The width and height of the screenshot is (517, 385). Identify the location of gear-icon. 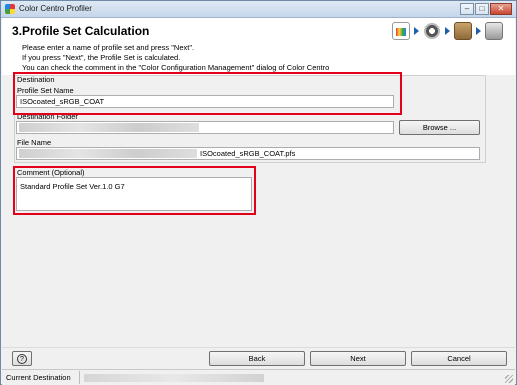
(432, 31).